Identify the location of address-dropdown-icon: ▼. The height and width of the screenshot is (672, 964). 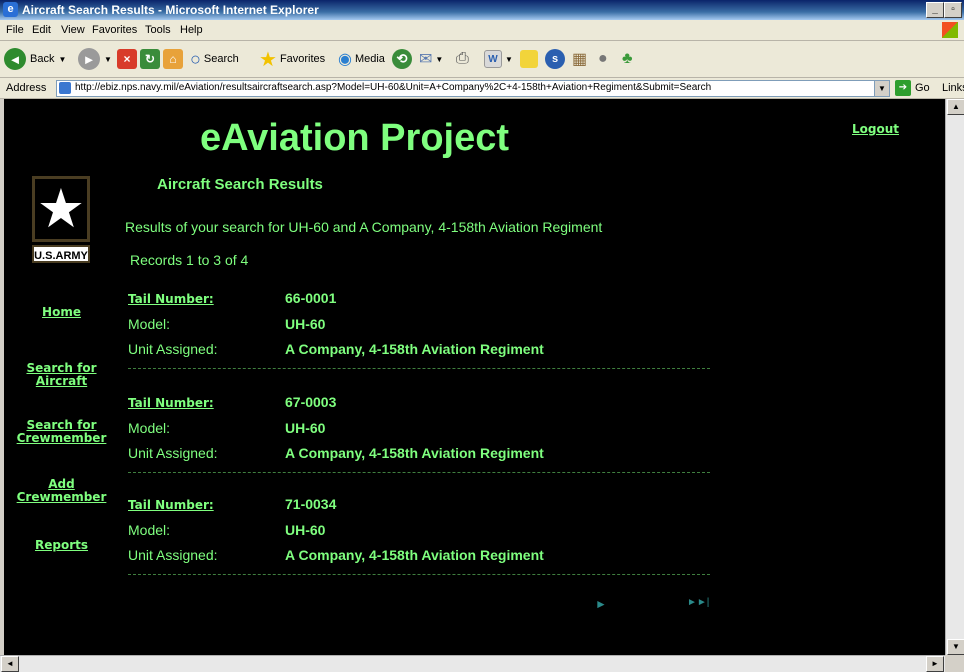
(881, 88).